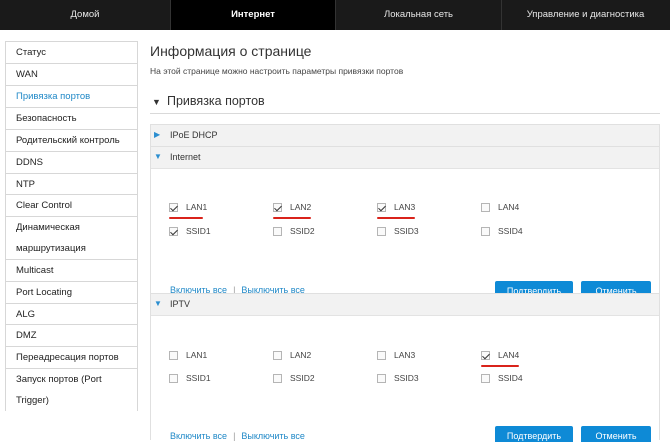 Image resolution: width=670 pixels, height=442 pixels. I want to click on panel-header-internet: ▼ Internet, so click(405, 158).